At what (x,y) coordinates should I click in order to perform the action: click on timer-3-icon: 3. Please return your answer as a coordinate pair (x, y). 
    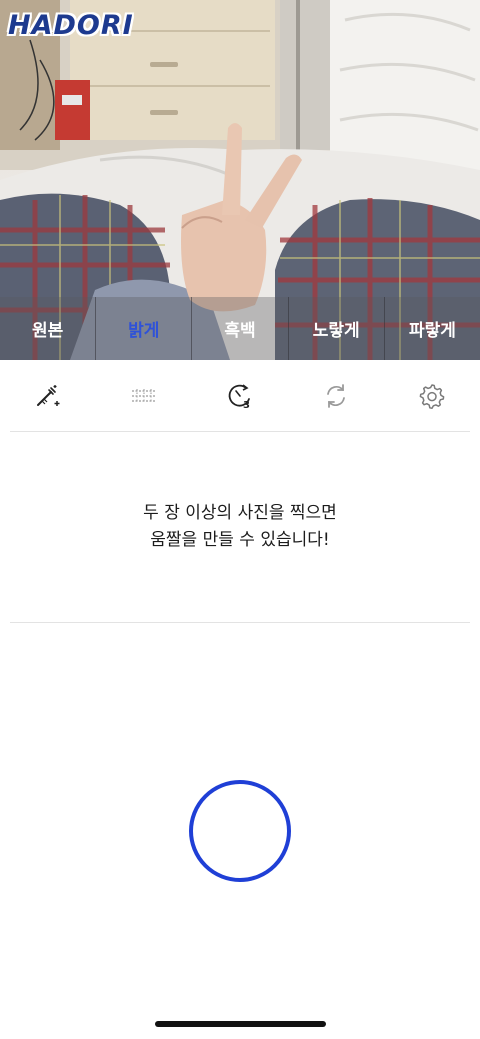
    Looking at the image, I should click on (239, 397).